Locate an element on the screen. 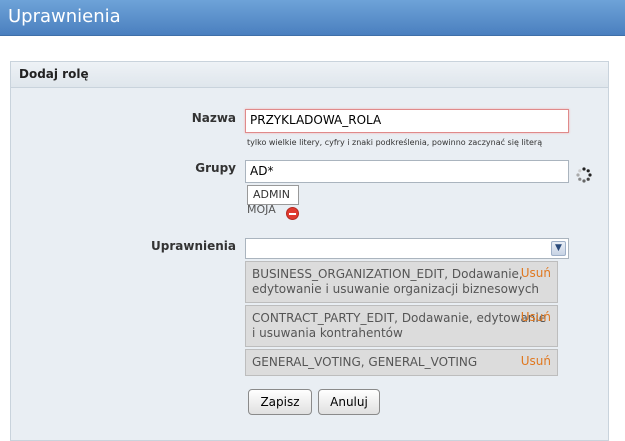  permissions-select: ▼ is located at coordinates (407, 248).